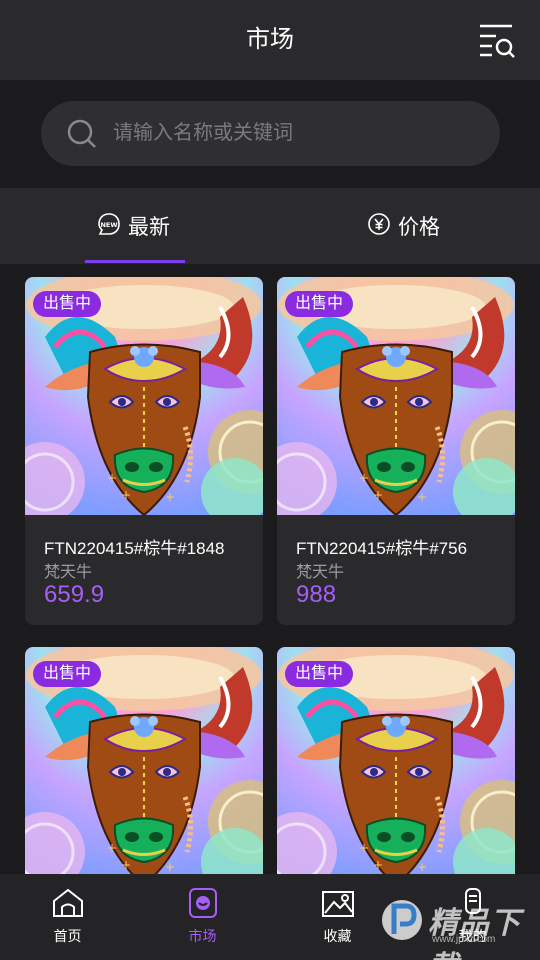  Describe the element at coordinates (149, 227) in the screenshot. I see `tab-latest-label: 最新` at that location.